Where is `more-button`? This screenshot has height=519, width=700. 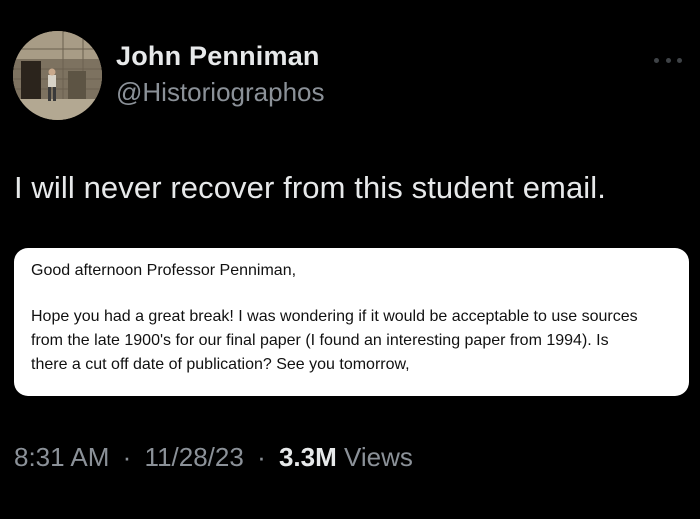
more-button is located at coordinates (668, 60).